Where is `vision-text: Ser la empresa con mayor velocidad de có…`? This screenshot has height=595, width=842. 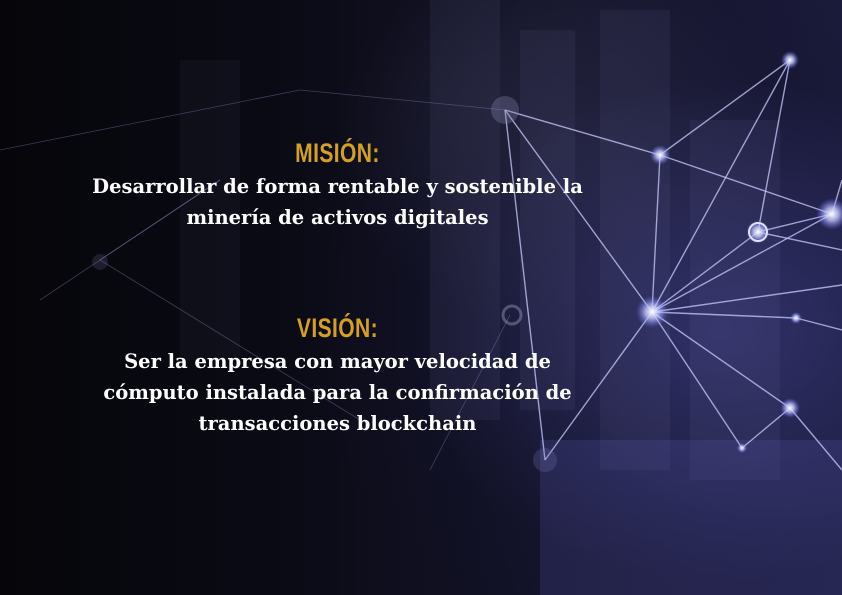 vision-text: Ser la empresa con mayor velocidad de có… is located at coordinates (337, 392).